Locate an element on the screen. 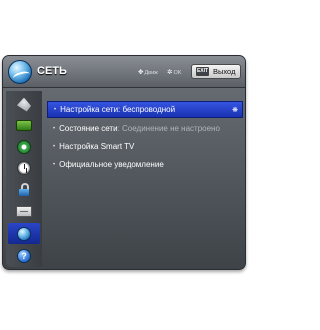 The width and height of the screenshot is (320, 330). menu-item-label: Настройка Smart TV is located at coordinates (97, 146).